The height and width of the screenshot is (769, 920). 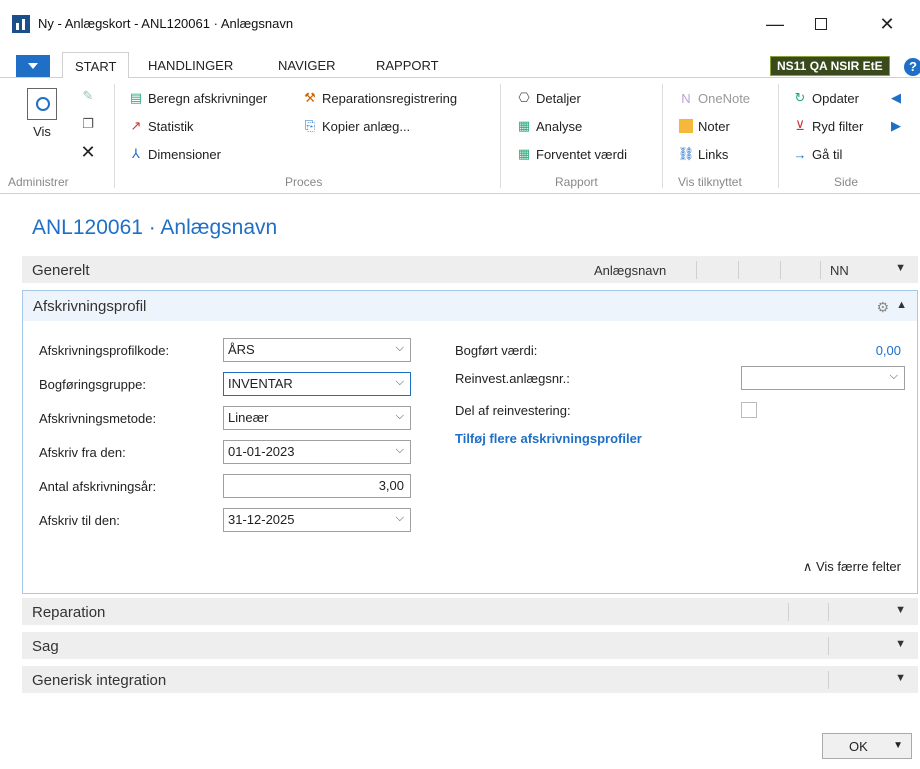 I want to click on detaljer-label: Detaljer, so click(x=558, y=98).